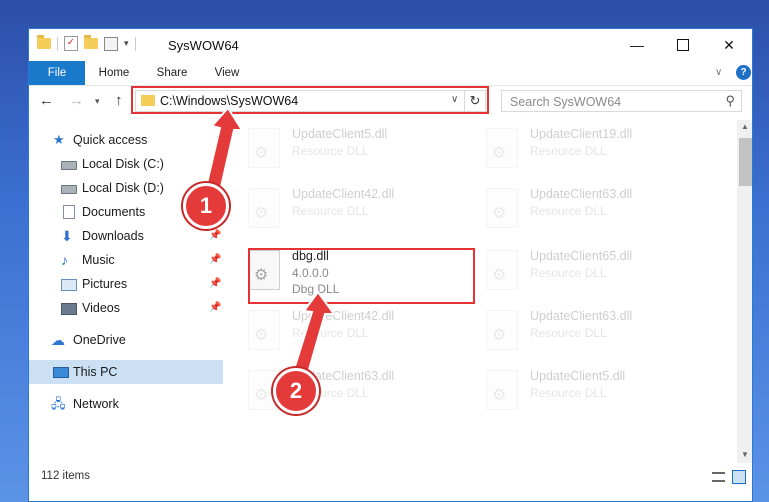  I want to click on maximize-button, so click(683, 45).